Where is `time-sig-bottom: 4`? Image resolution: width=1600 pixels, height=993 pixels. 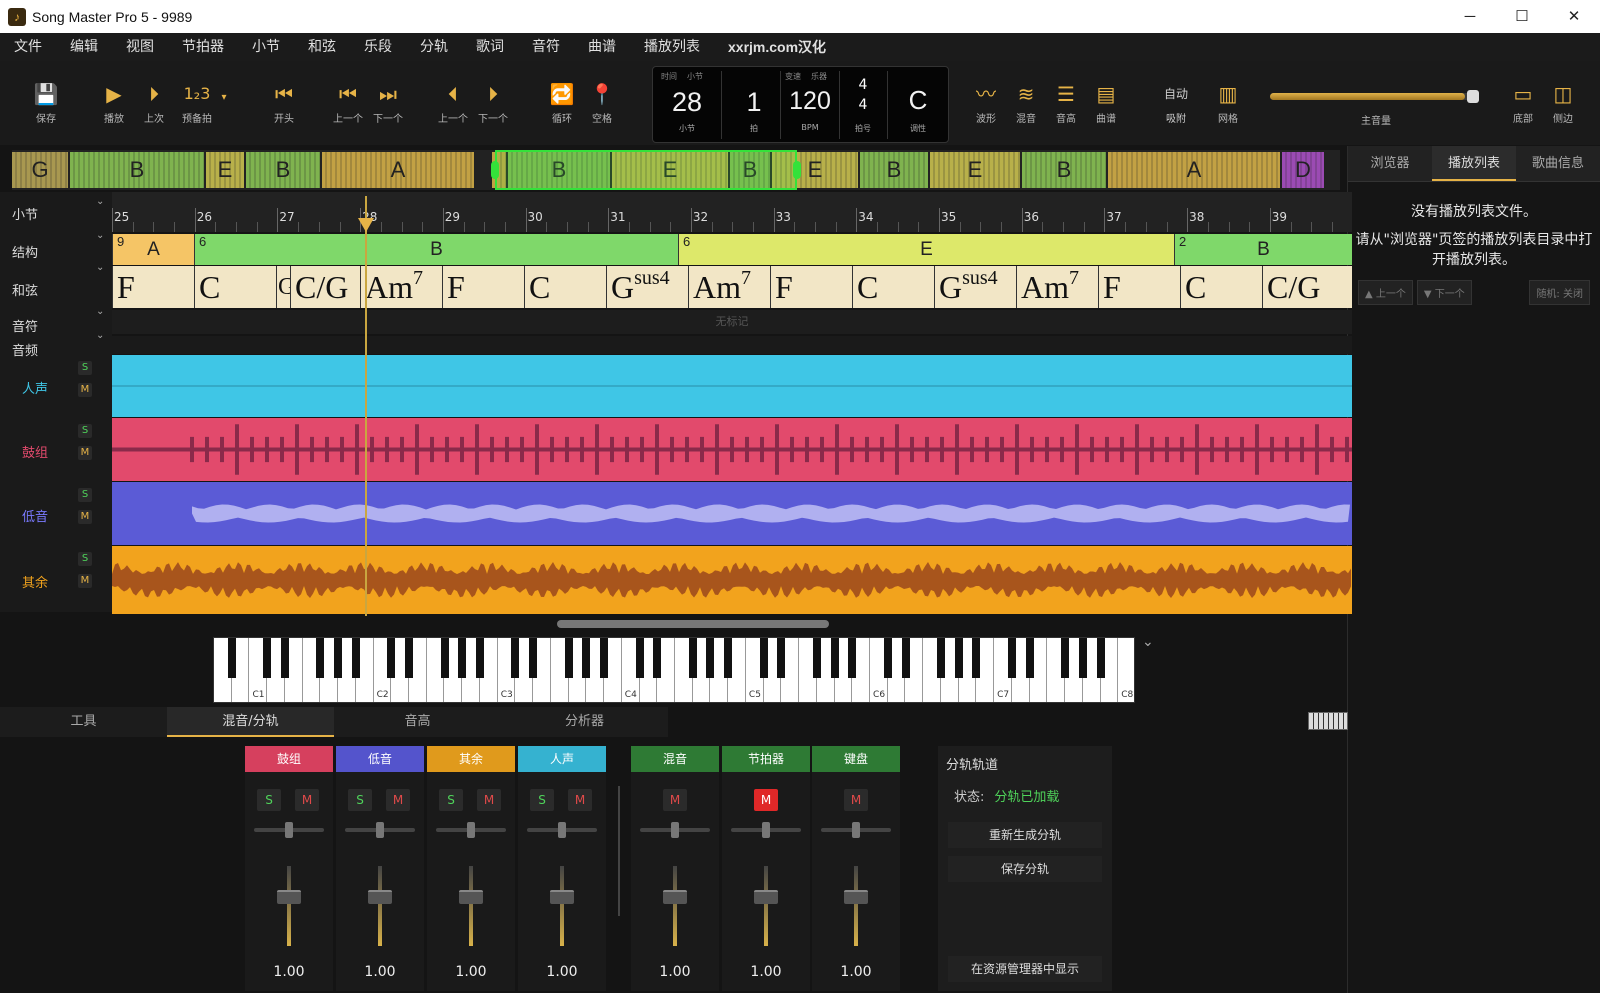
time-sig-bottom: 4 is located at coordinates (863, 105).